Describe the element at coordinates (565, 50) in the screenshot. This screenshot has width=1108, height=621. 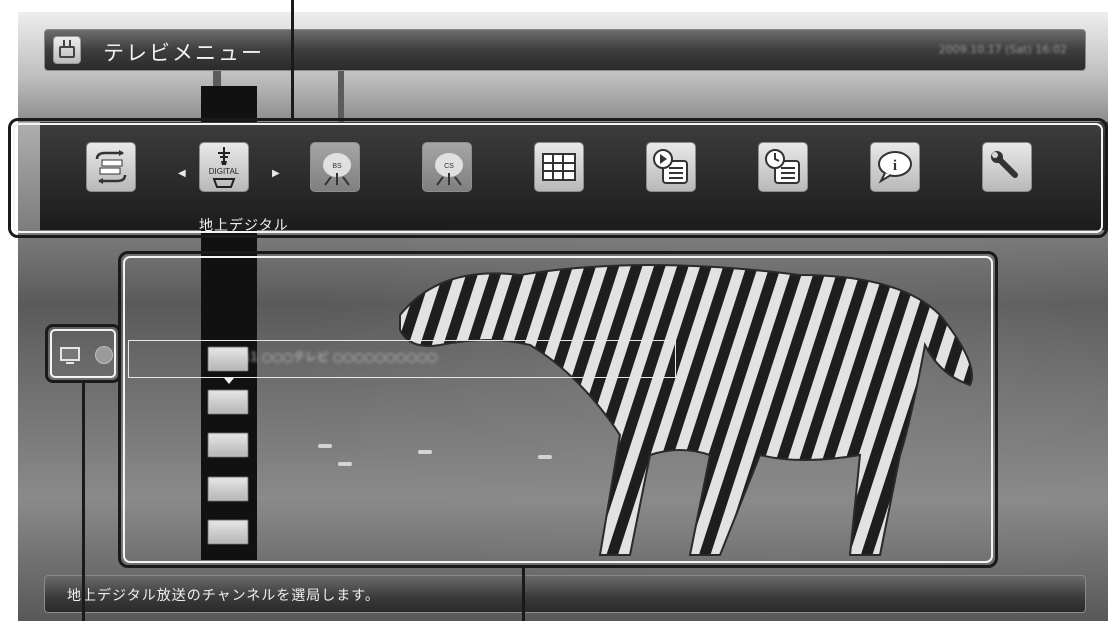
I see `title-bar: テレビメニュー 2009.10.17 (Sat) 16:02` at that location.